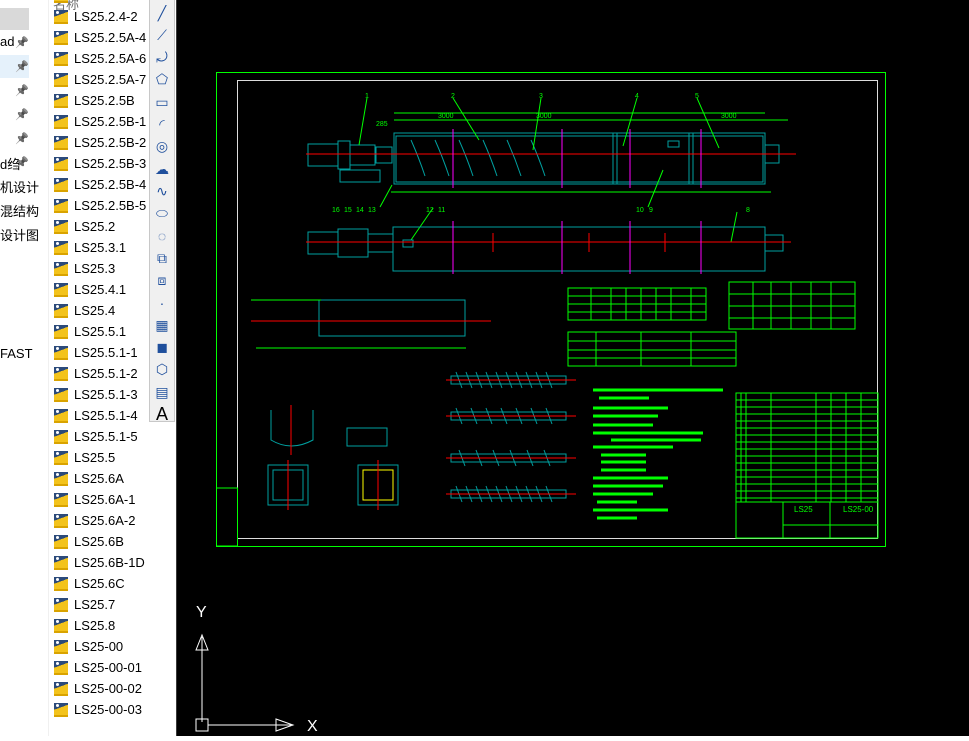  What do you see at coordinates (201, 612) in the screenshot?
I see `ucs-y-label: Y` at bounding box center [201, 612].